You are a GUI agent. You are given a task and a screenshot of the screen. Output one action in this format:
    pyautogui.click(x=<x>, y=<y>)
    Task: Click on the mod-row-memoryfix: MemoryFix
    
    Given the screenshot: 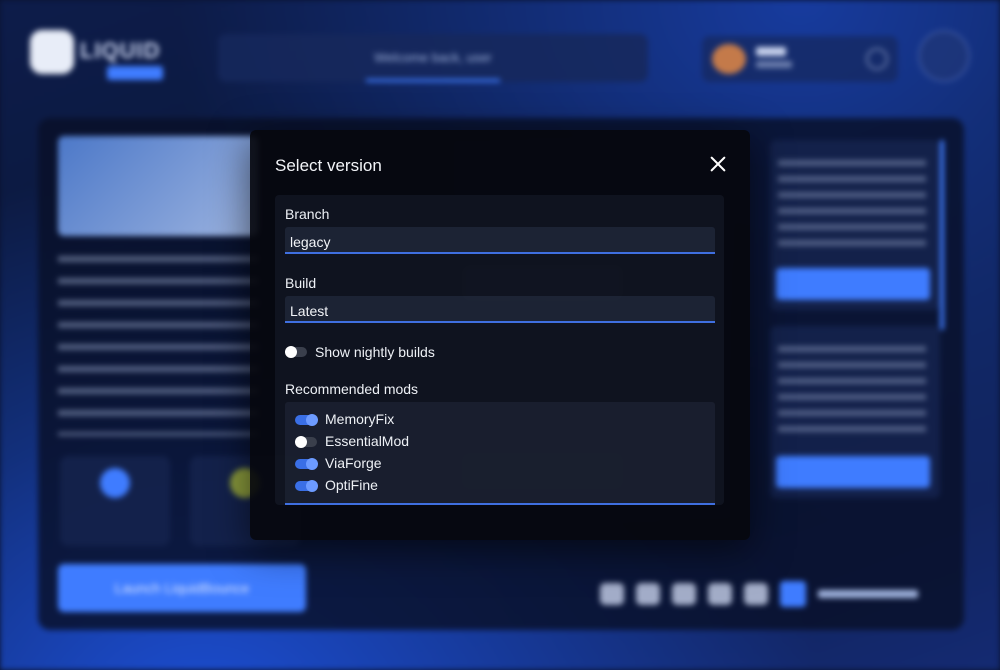 What is the action you would take?
    pyautogui.click(x=495, y=420)
    